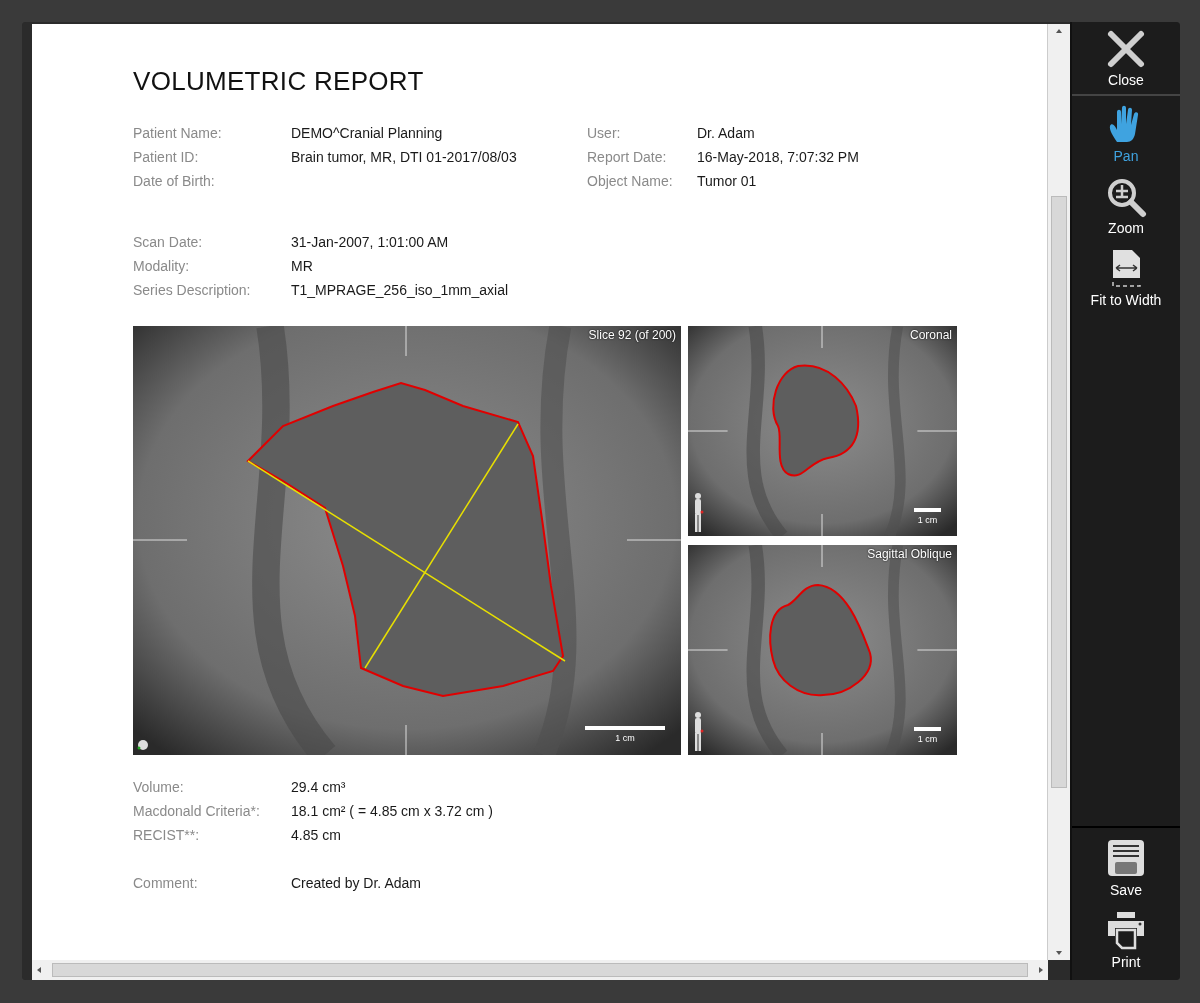 Image resolution: width=1200 pixels, height=1003 pixels. I want to click on field-value: 18.1 cm² ( = 4.85 cm x 3.72 cm ), so click(392, 811).